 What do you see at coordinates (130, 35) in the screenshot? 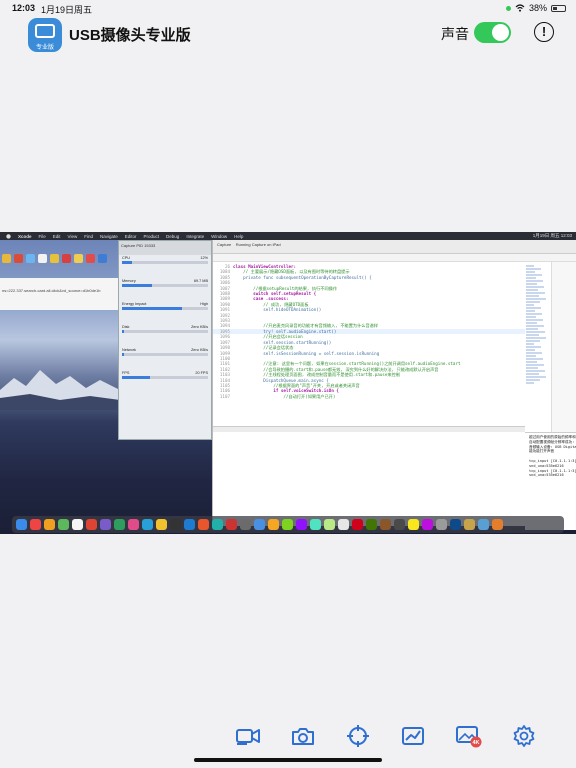
I see `app-title: USB摄像头专业版` at bounding box center [130, 35].